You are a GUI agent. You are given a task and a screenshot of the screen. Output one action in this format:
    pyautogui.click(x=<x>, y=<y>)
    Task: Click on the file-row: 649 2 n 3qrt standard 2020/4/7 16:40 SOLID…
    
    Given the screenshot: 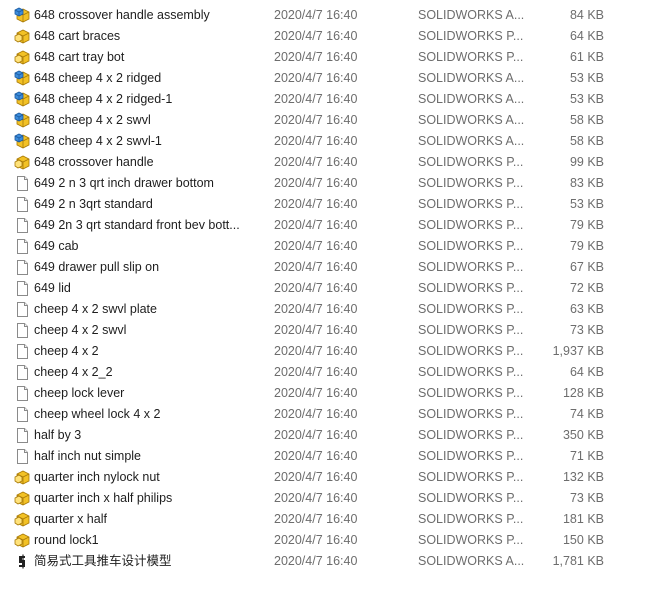 What is the action you would take?
    pyautogui.click(x=330, y=204)
    